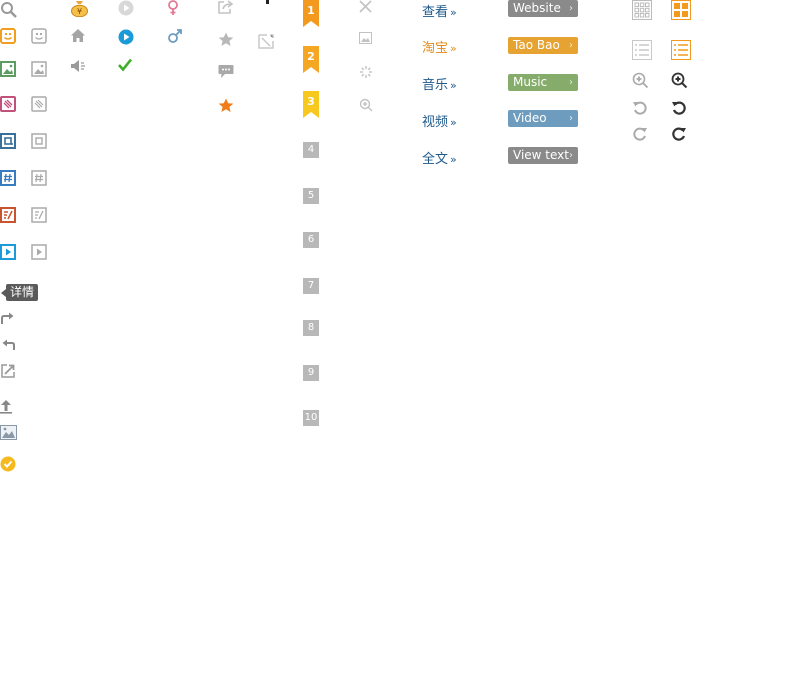 The height and width of the screenshot is (700, 800). What do you see at coordinates (78, 35) in the screenshot?
I see `home-icon` at bounding box center [78, 35].